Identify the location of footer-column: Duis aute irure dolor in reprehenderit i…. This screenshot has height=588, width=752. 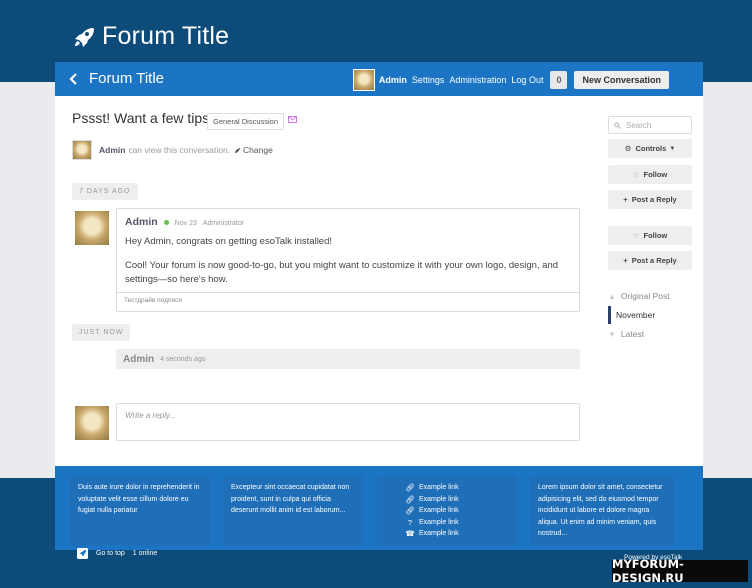
(140, 511).